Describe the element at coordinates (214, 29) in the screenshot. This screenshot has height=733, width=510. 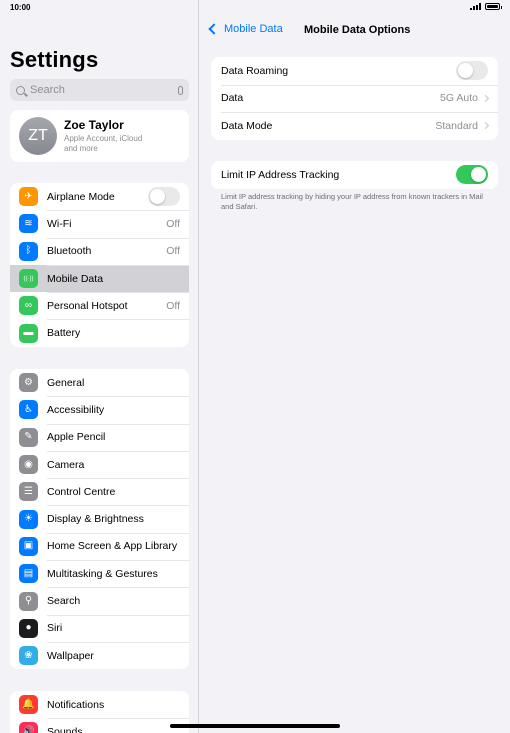
I see `chevron-left-icon` at that location.